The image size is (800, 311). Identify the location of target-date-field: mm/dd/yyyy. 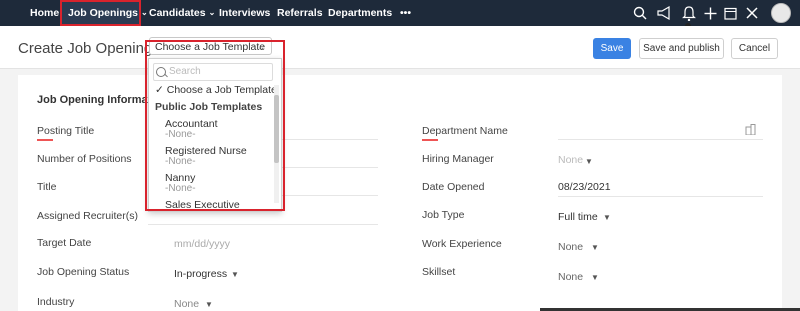
(202, 244).